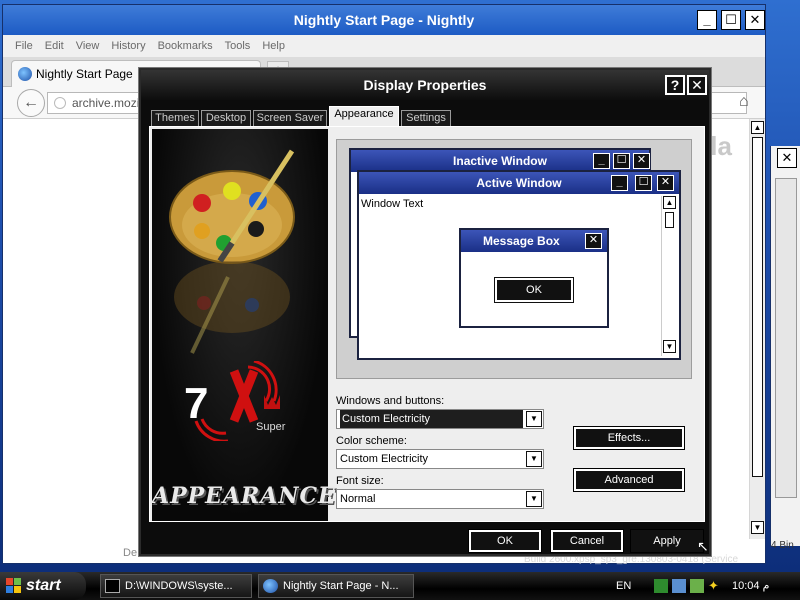 Image resolution: width=800 pixels, height=600 pixels. What do you see at coordinates (697, 85) in the screenshot?
I see `dialog-close-button: ✕` at bounding box center [697, 85].